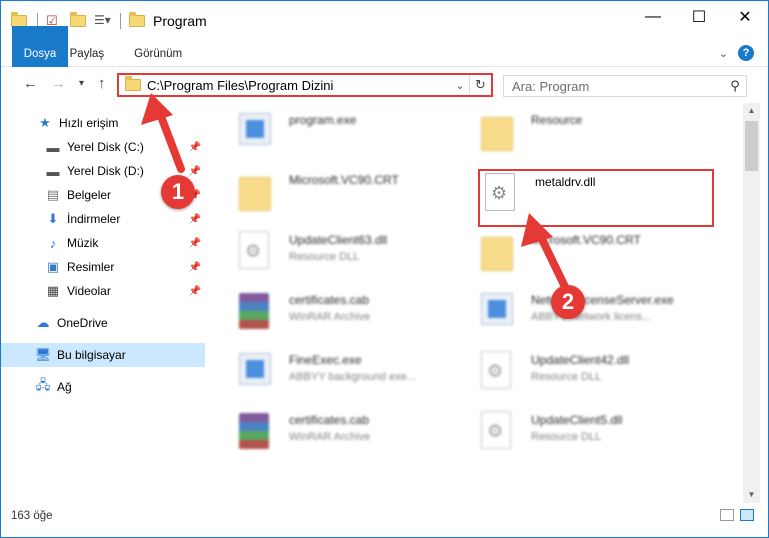 The width and height of the screenshot is (769, 538). Describe the element at coordinates (580, 360) in the screenshot. I see `file-name: UpdateClient42.dll` at that location.